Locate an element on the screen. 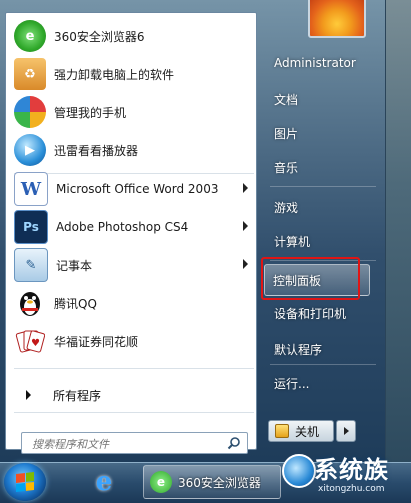 The width and height of the screenshot is (411, 503). windows-logo-icon is located at coordinates (25, 482).